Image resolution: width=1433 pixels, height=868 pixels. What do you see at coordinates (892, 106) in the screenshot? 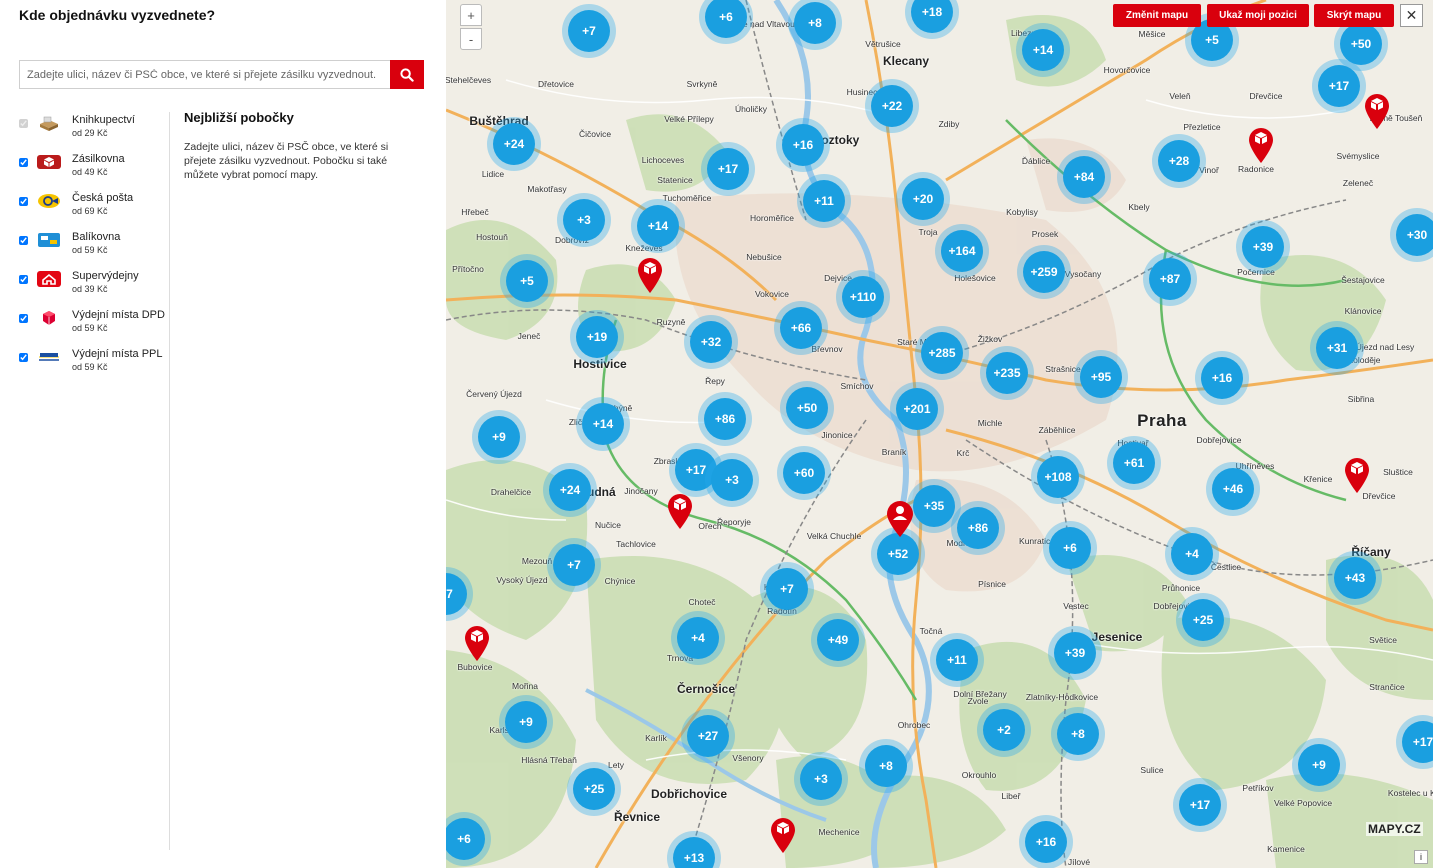
I see `branch-cluster: +22` at bounding box center [892, 106].